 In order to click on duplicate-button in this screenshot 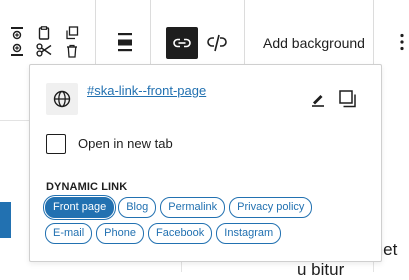, I will do `click(72, 32)`.